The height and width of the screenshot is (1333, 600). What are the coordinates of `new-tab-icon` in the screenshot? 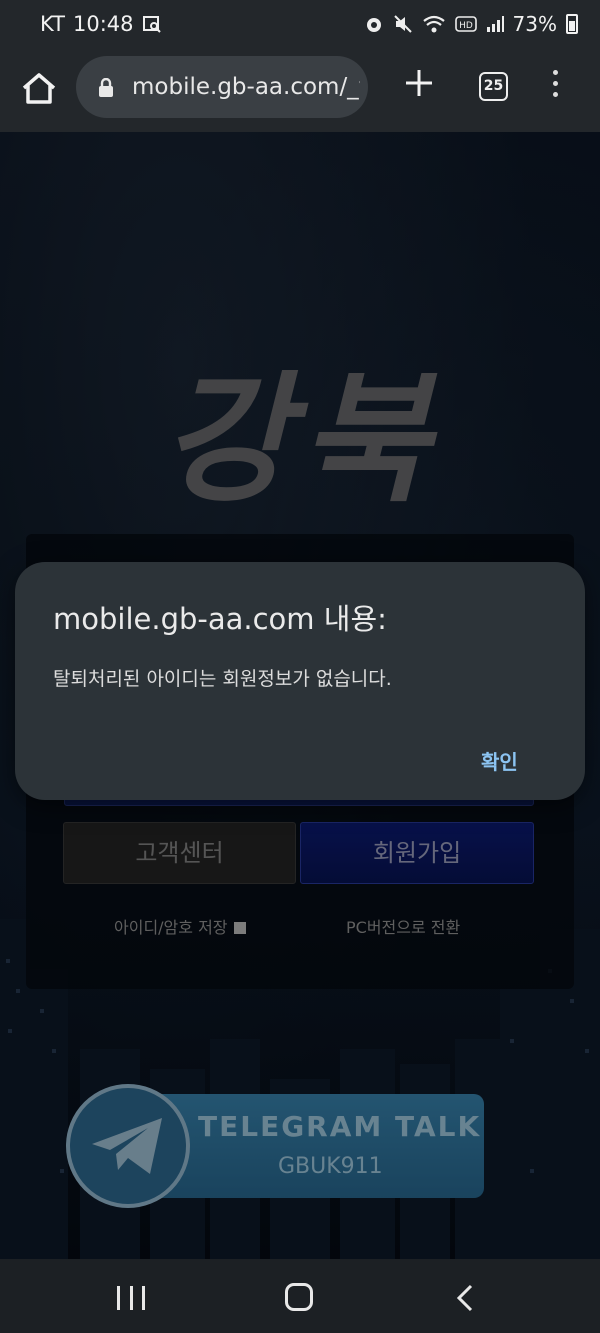 It's located at (419, 83).